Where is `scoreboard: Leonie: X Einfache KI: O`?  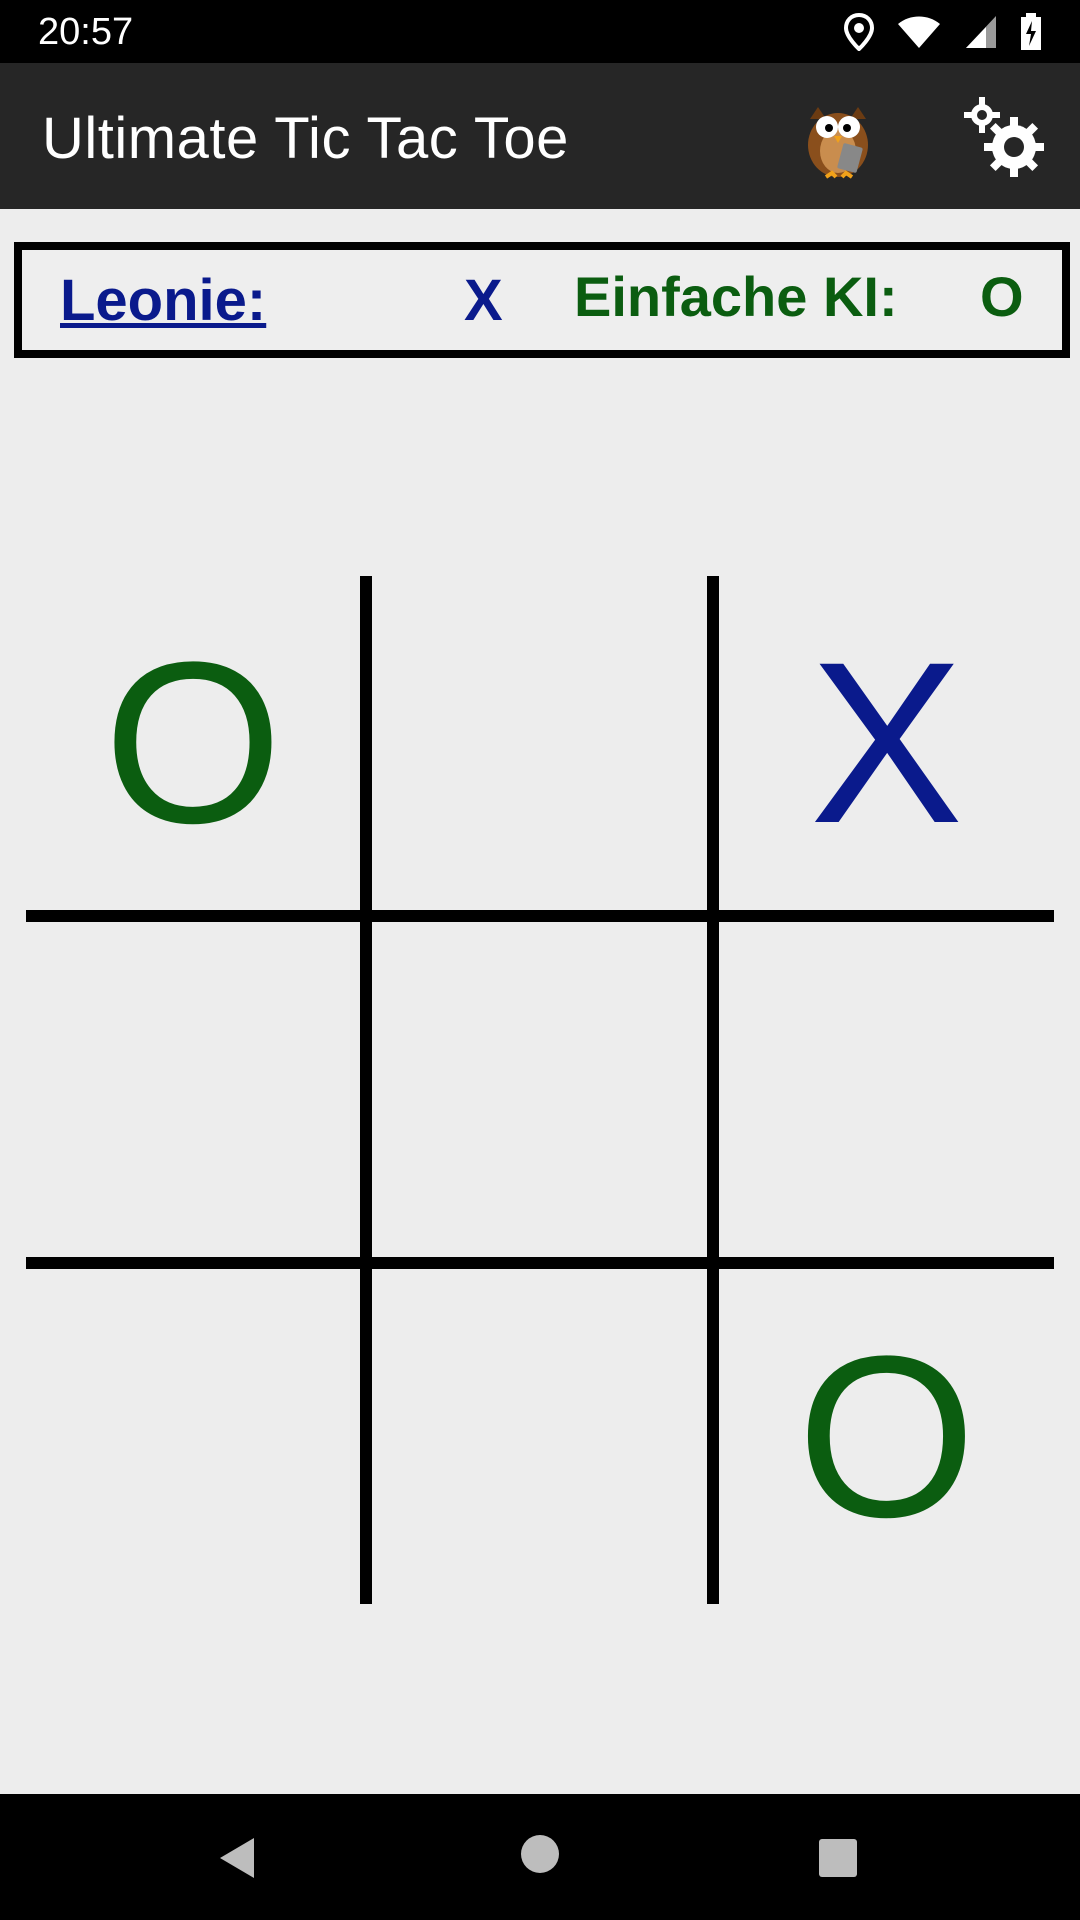
scoreboard: Leonie: X Einfache KI: O is located at coordinates (542, 300).